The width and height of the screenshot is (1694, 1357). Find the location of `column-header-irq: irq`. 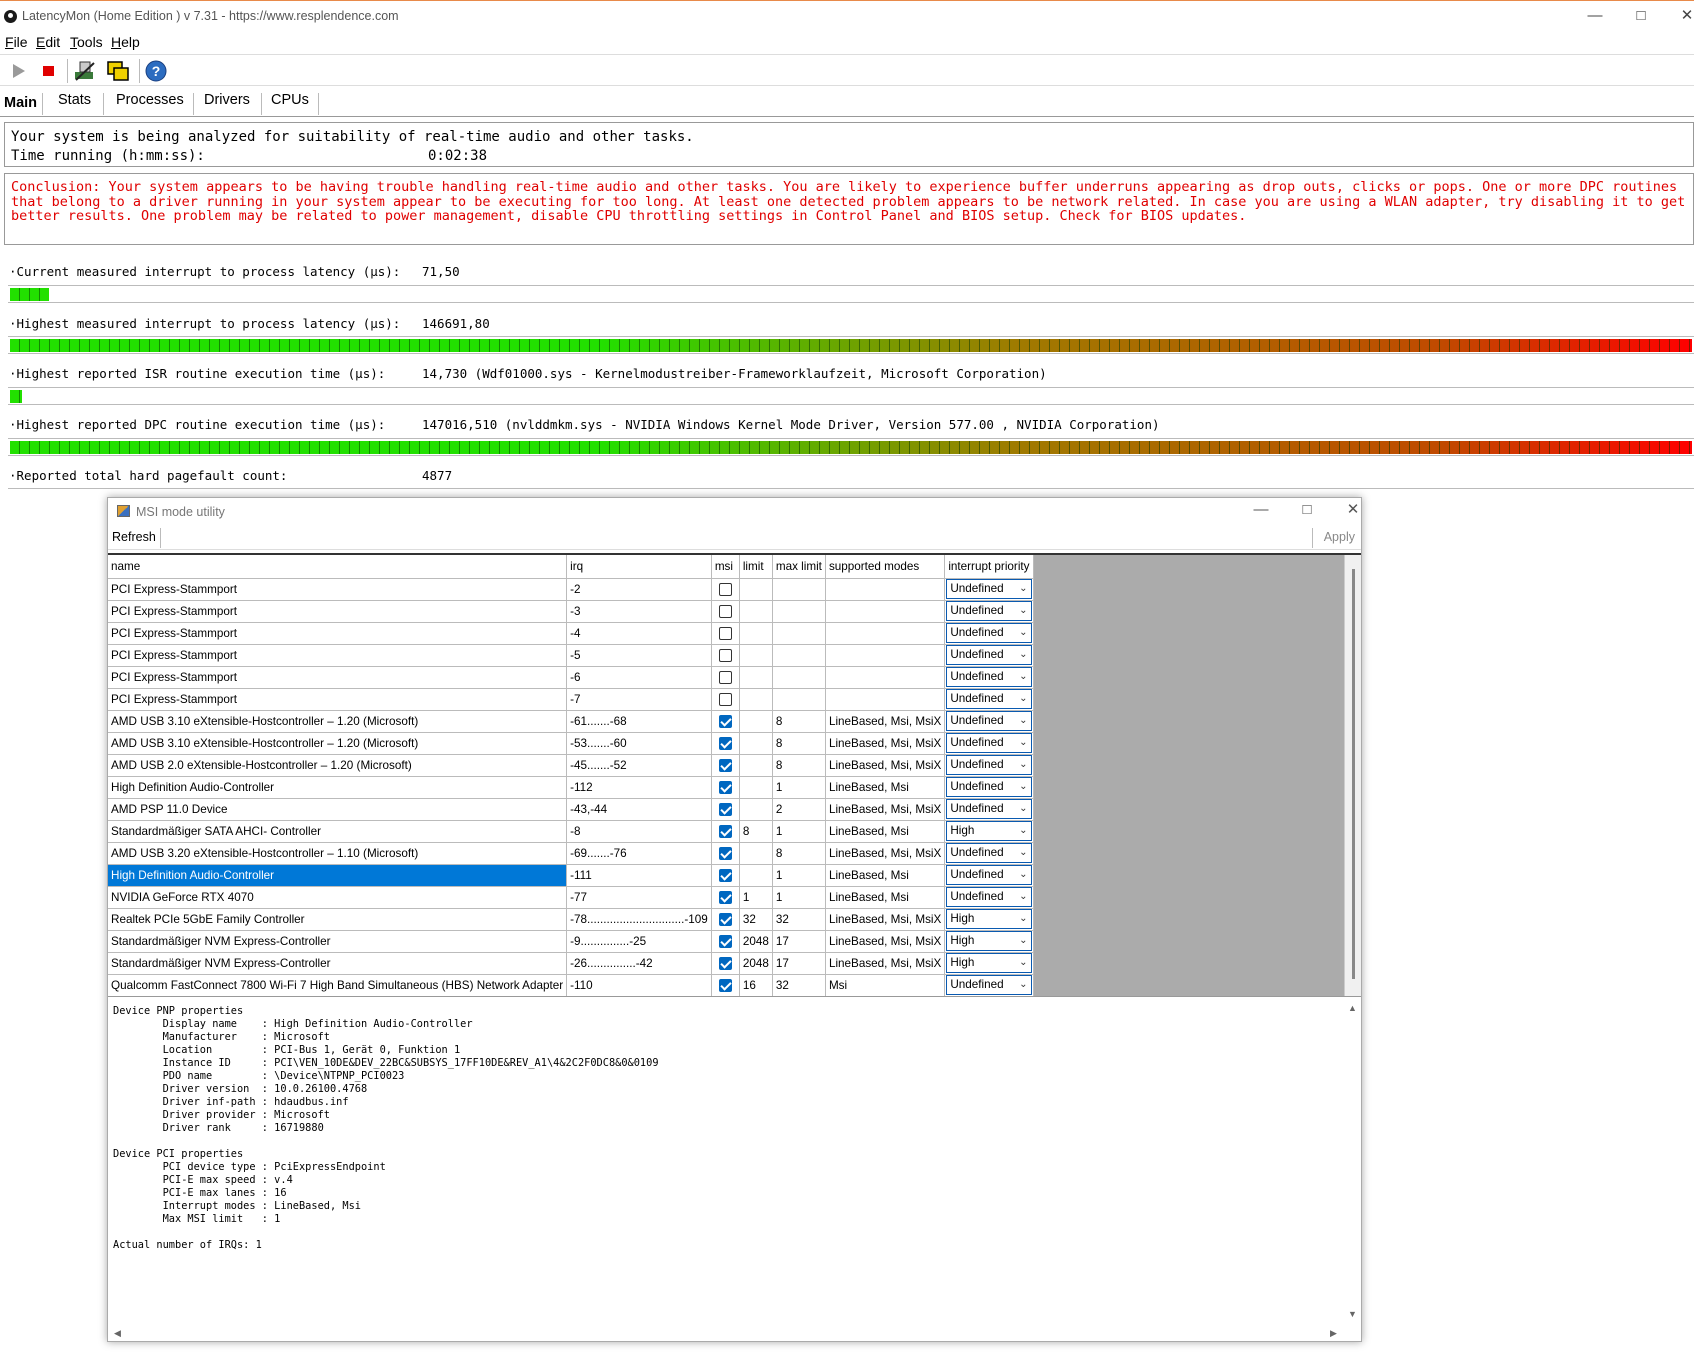

column-header-irq: irq is located at coordinates (639, 567).